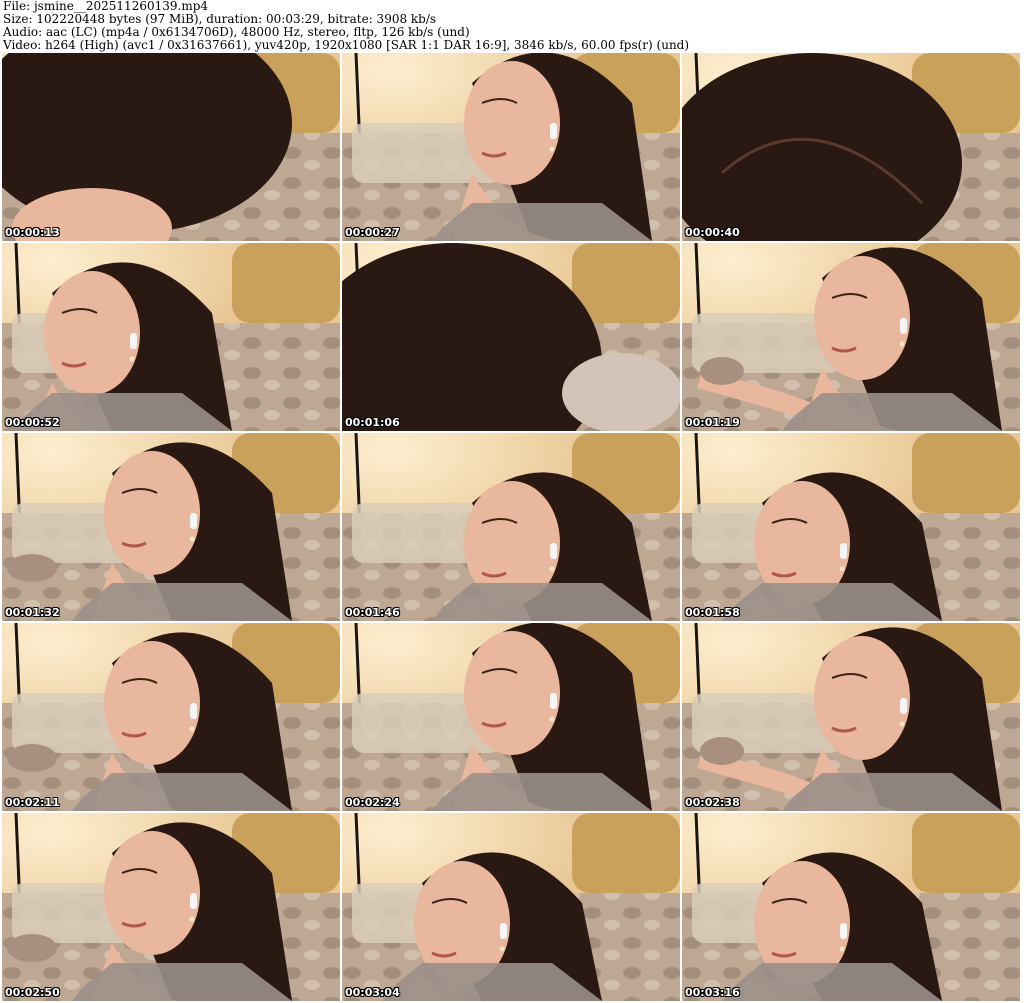 The height and width of the screenshot is (1003, 1024). I want to click on thumbnail-timestamp: 00:00:27, so click(372, 232).